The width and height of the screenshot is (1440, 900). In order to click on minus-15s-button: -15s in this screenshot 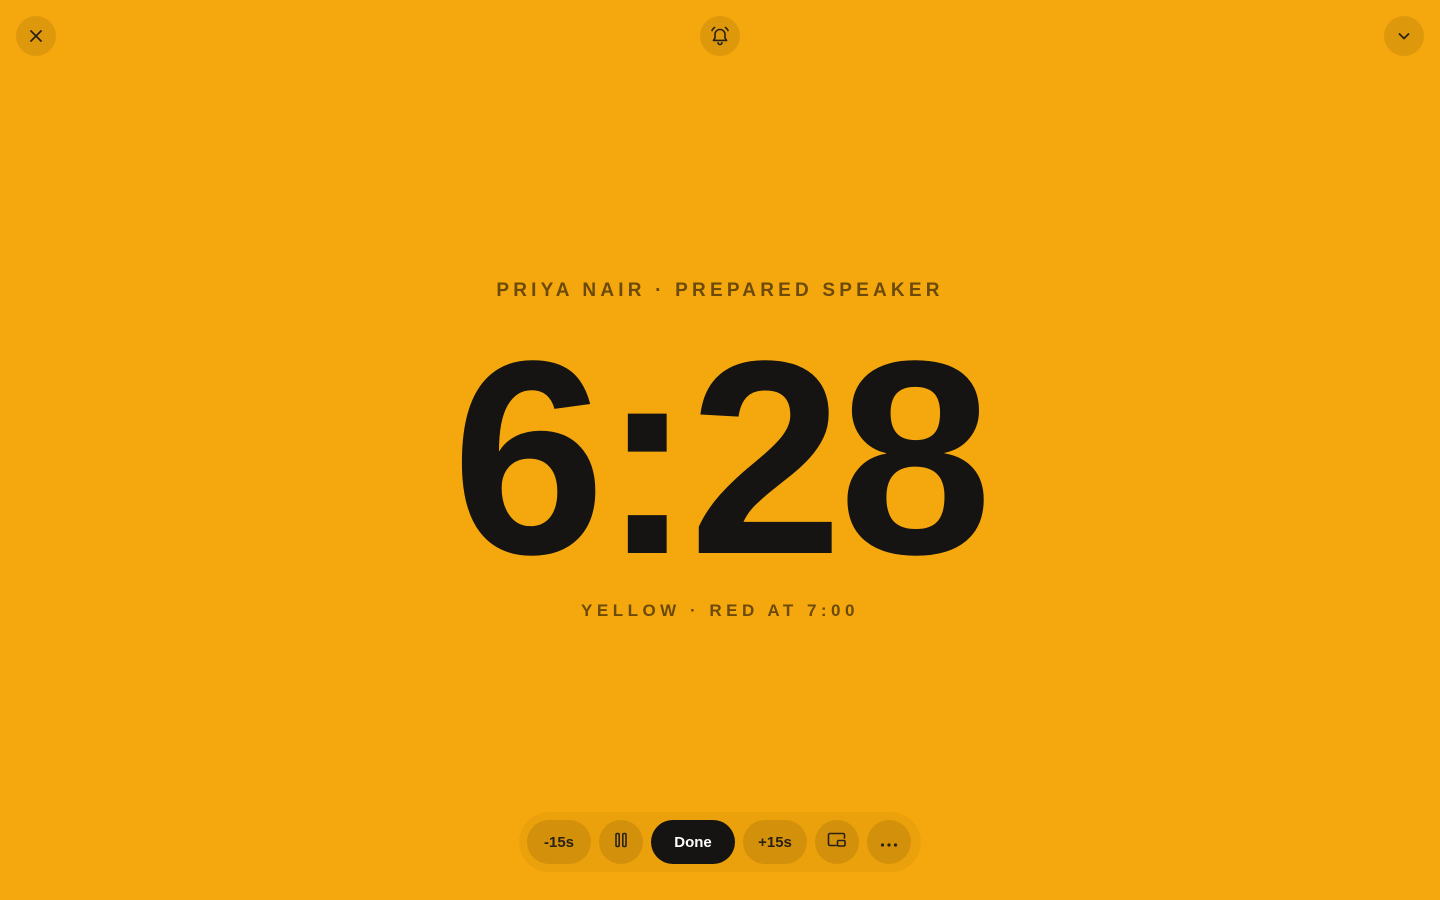, I will do `click(559, 842)`.